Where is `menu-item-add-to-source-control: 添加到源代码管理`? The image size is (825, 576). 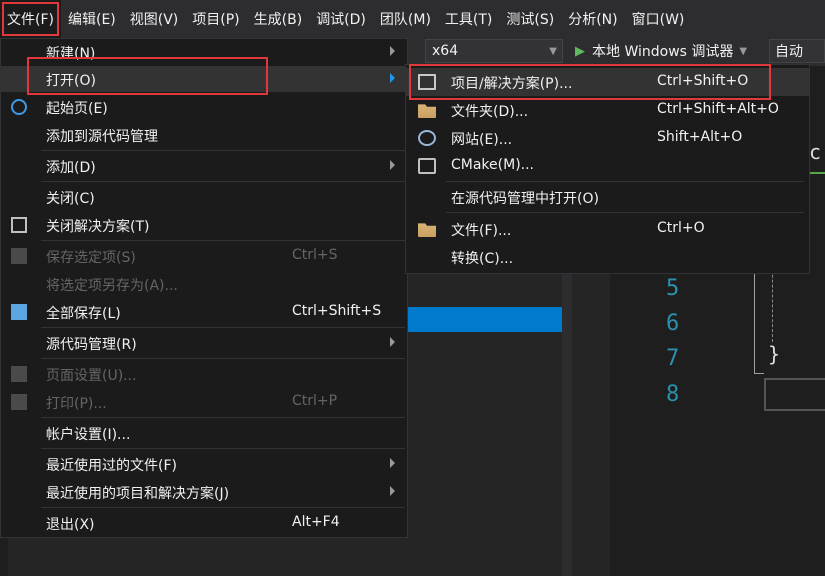 menu-item-add-to-source-control: 添加到源代码管理 is located at coordinates (204, 135).